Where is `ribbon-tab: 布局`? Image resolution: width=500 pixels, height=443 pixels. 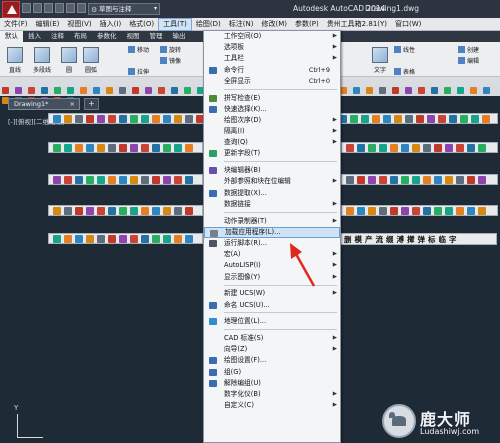
ribbon-tab: 布局 is located at coordinates (80, 36).